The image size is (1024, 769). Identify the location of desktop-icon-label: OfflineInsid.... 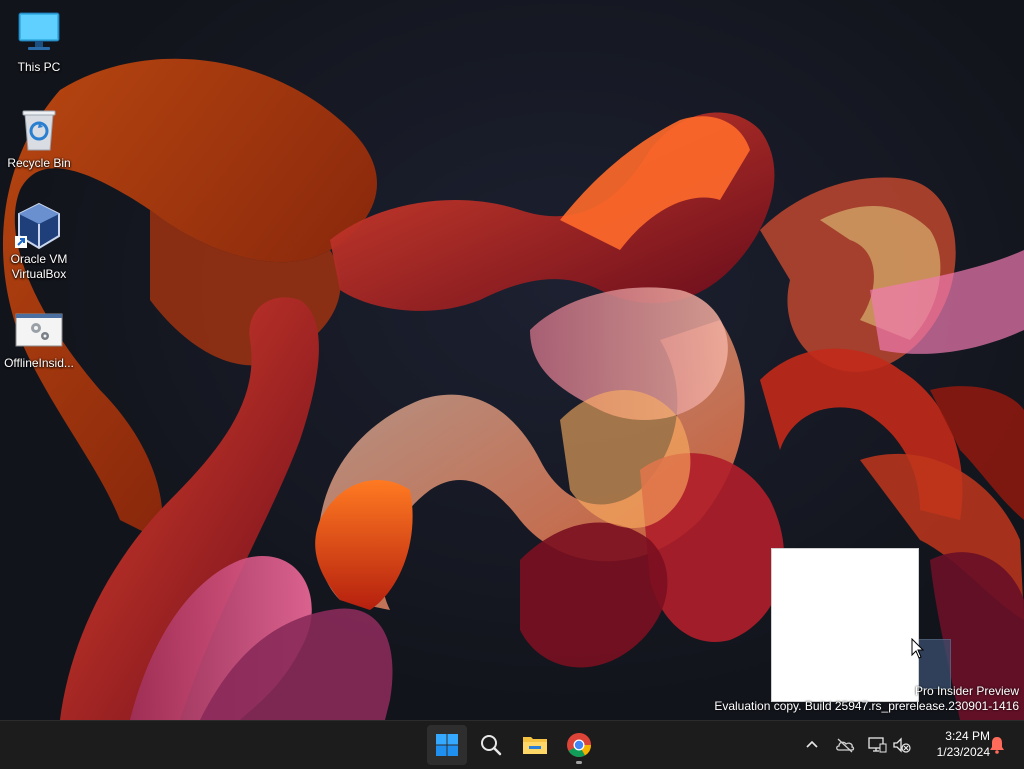
(39, 363).